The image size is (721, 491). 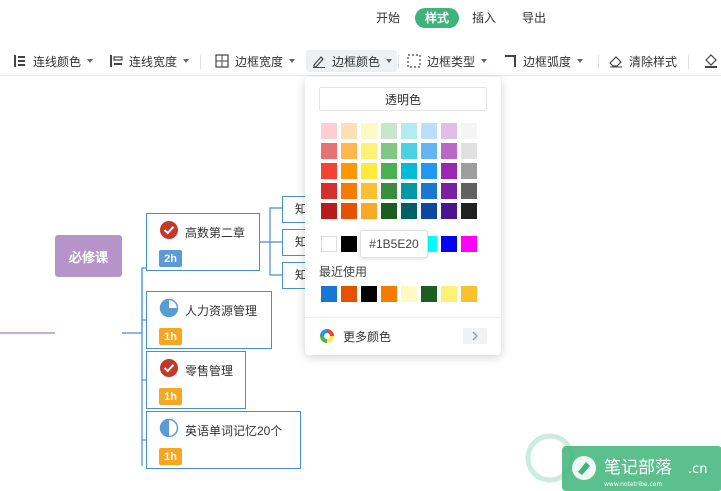 What do you see at coordinates (209, 320) in the screenshot?
I see `branch-node: 人力资源管理 1h` at bounding box center [209, 320].